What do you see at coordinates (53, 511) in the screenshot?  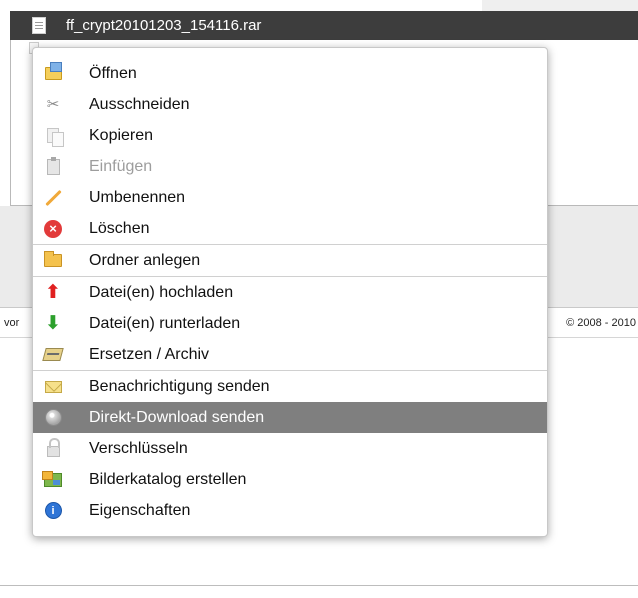 I see `info-icon: i` at bounding box center [53, 511].